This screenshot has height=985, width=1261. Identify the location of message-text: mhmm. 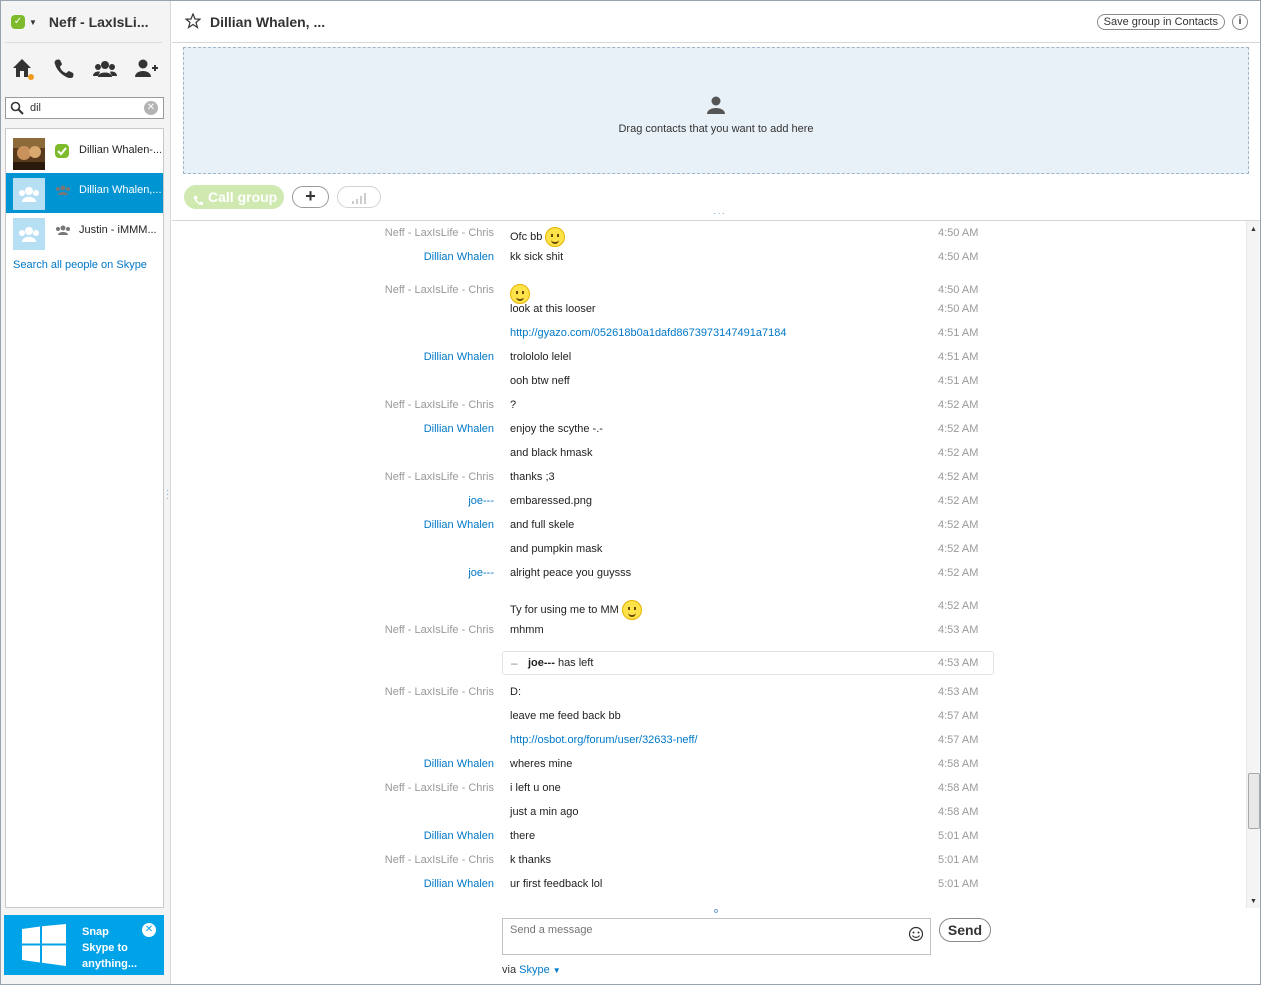
(527, 630).